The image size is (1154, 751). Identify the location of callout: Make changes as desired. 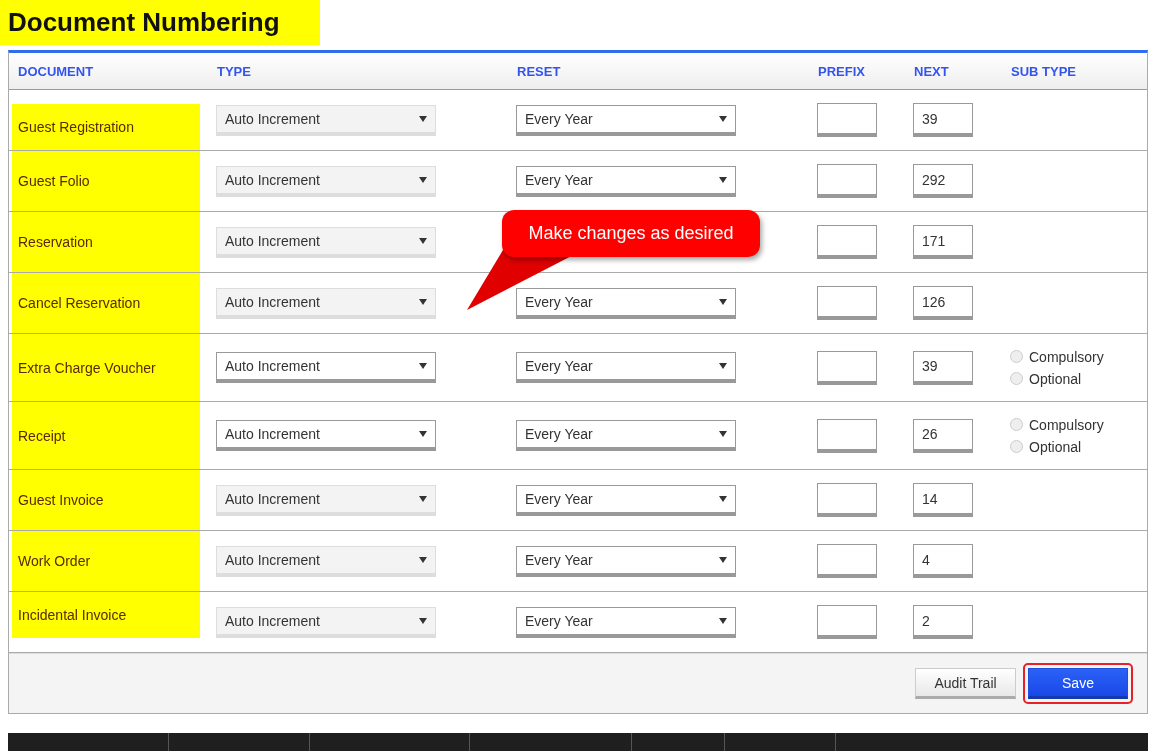
(631, 233).